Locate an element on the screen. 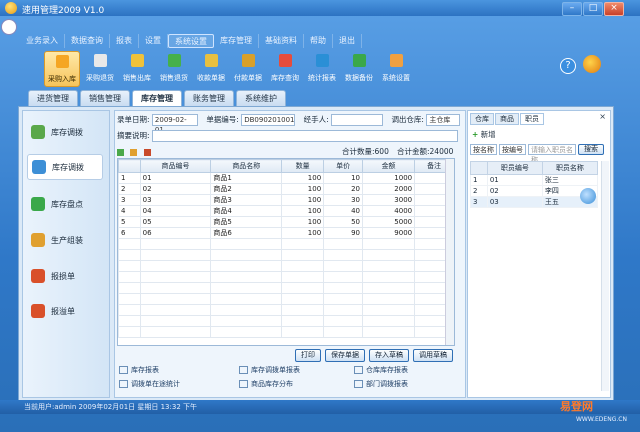  table-cell: 20 is located at coordinates (343, 189).